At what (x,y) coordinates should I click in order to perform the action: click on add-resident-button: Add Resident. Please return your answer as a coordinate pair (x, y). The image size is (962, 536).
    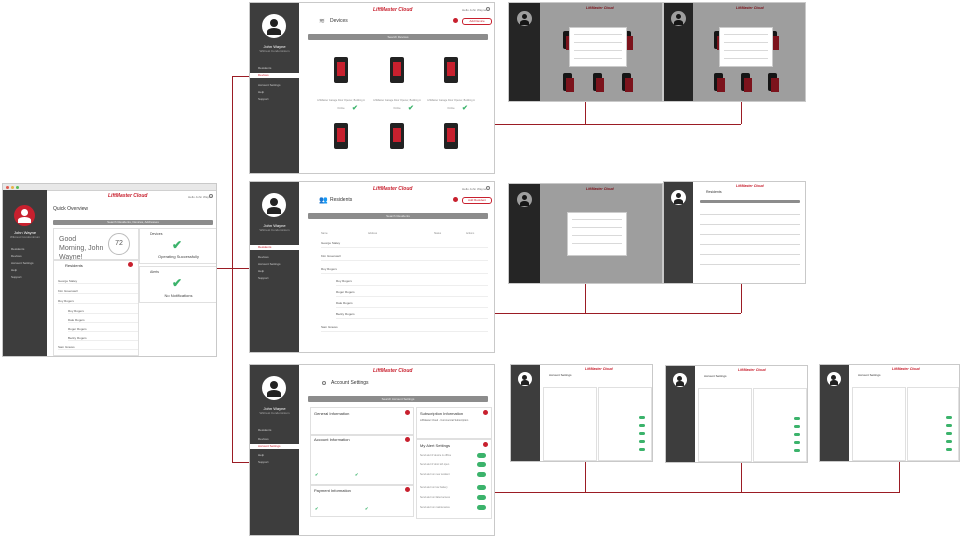
    Looking at the image, I should click on (477, 200).